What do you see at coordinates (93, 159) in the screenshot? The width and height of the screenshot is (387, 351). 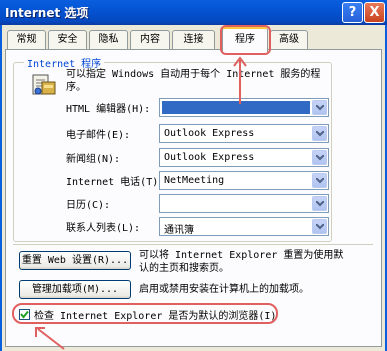 I see `newsgroups-label: 新闻组(N):` at bounding box center [93, 159].